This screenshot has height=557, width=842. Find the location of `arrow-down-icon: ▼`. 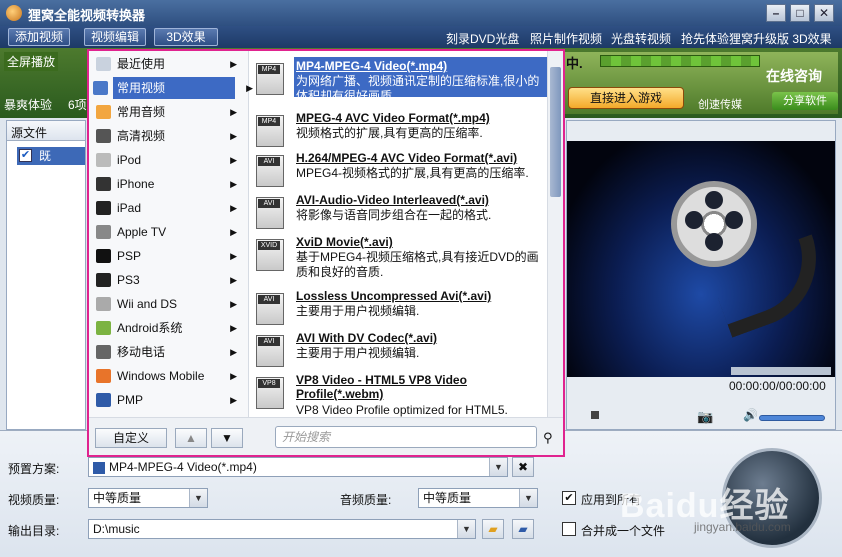

arrow-down-icon: ▼ is located at coordinates (227, 438).